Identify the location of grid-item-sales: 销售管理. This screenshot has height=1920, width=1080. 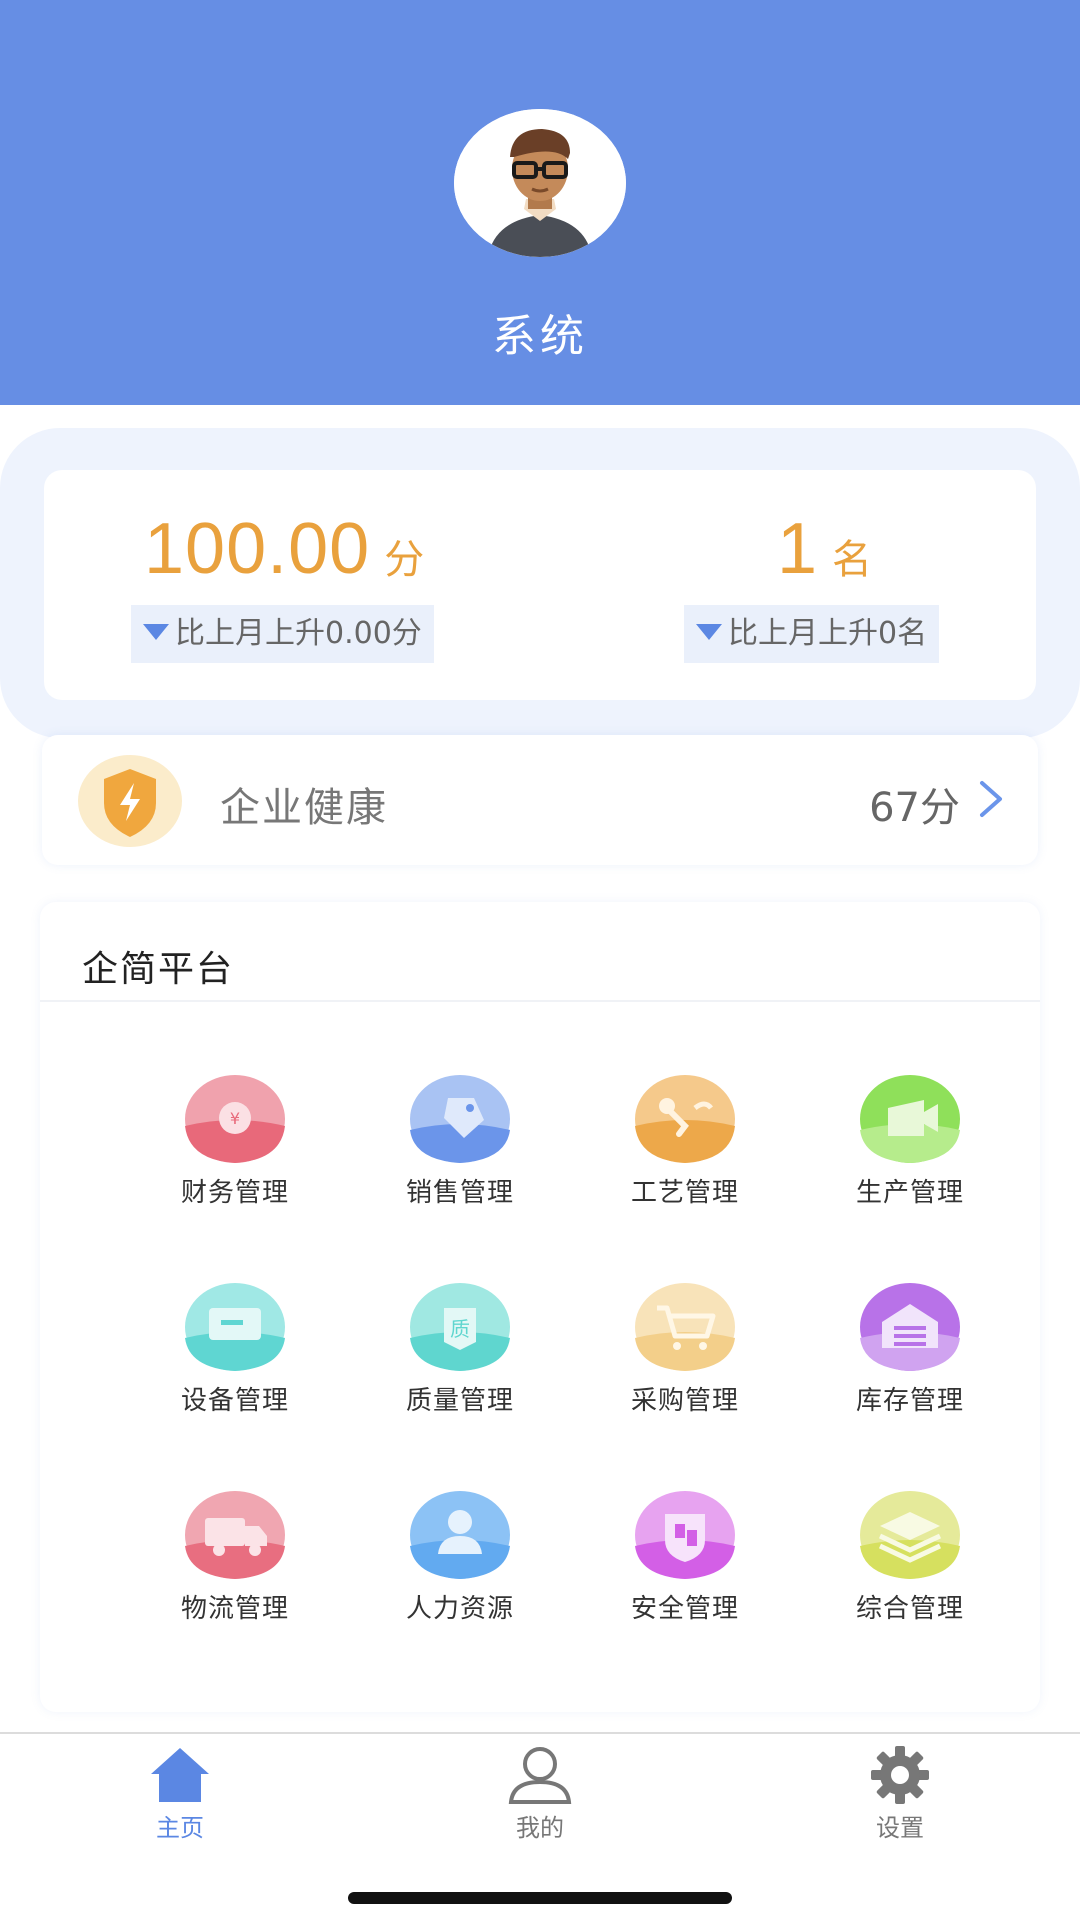
(460, 1141).